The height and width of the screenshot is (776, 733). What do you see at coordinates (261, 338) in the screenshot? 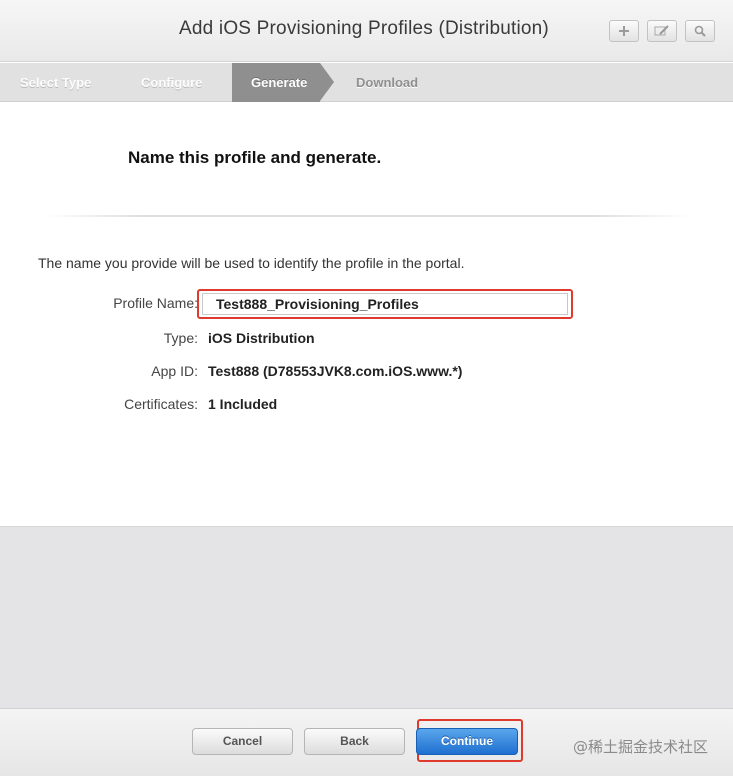
I see `type-value: iOS Distribution` at bounding box center [261, 338].